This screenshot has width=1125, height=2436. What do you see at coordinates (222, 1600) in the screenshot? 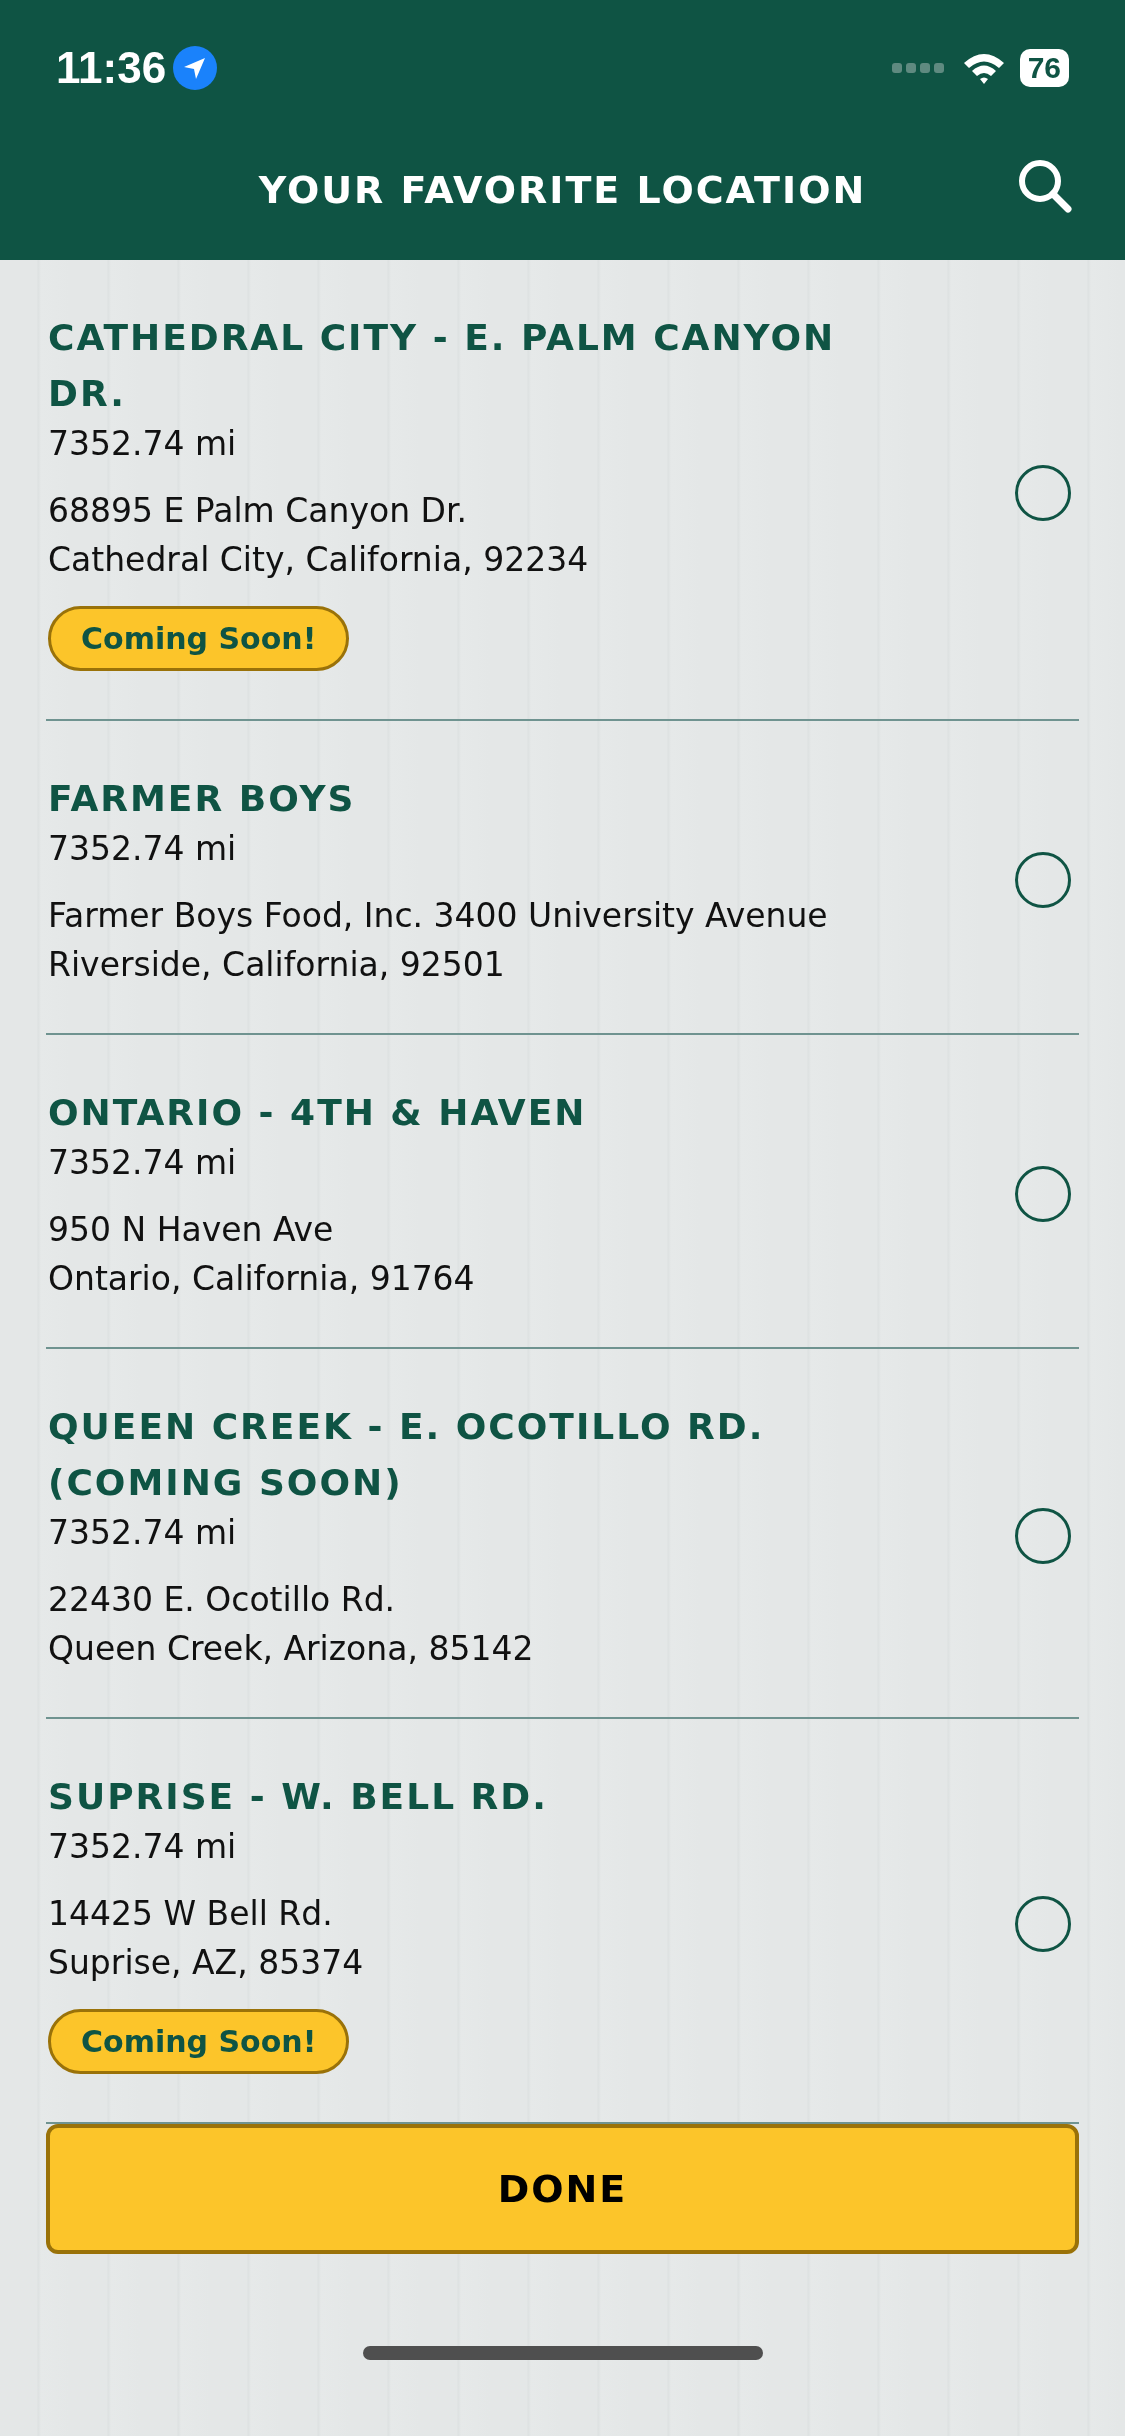
I see `address-line: 22430 E. Ocotillo Rd.` at bounding box center [222, 1600].